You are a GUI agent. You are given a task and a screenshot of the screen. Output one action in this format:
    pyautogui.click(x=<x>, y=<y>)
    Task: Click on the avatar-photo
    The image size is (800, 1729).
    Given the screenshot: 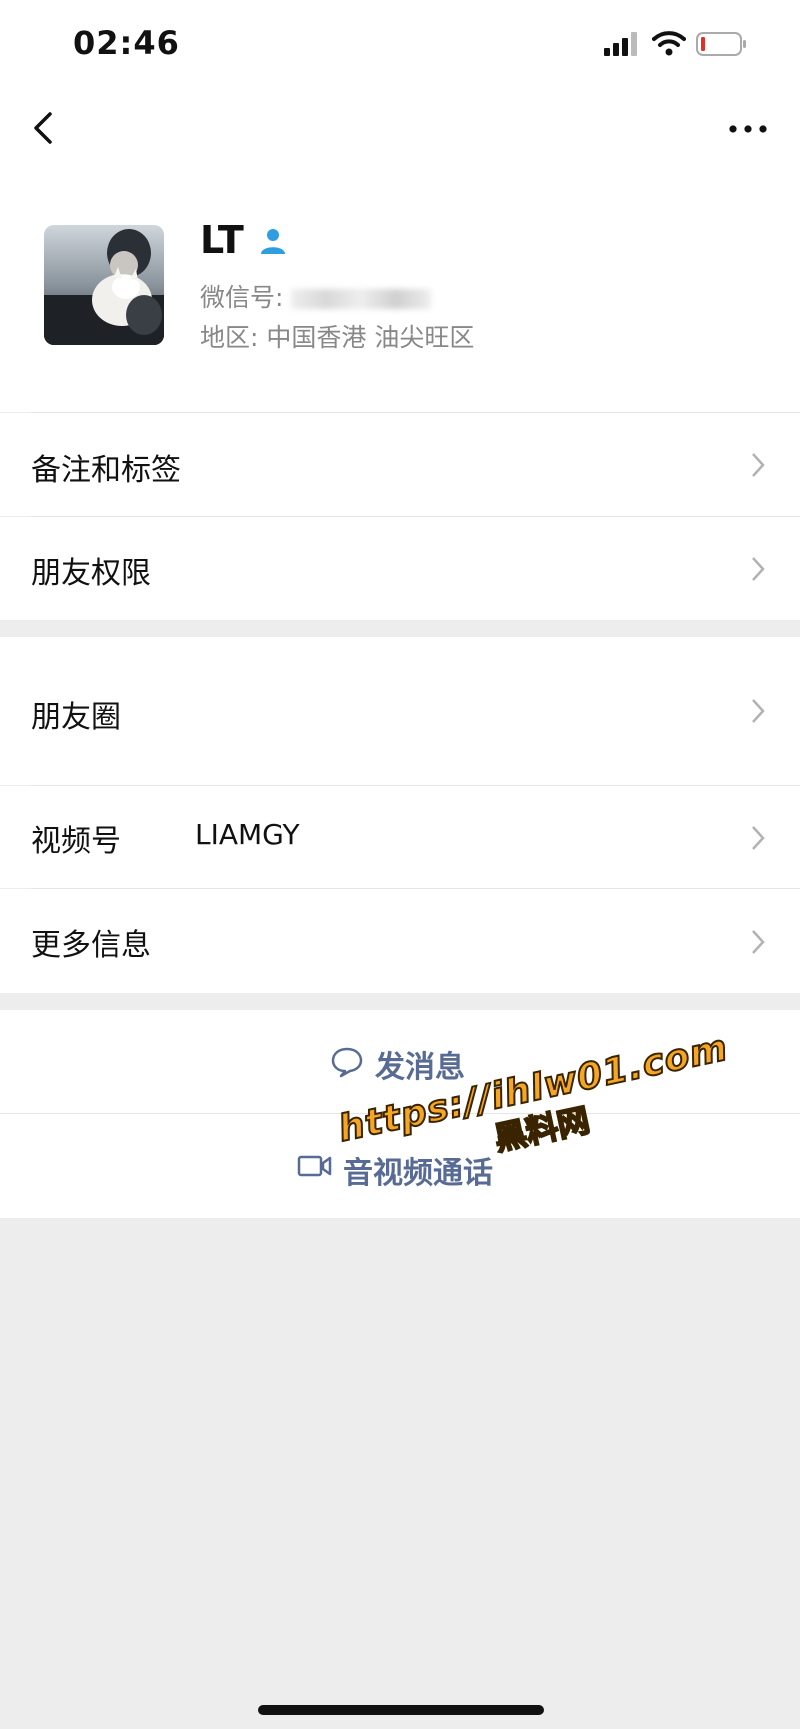 What is the action you would take?
    pyautogui.click(x=104, y=285)
    